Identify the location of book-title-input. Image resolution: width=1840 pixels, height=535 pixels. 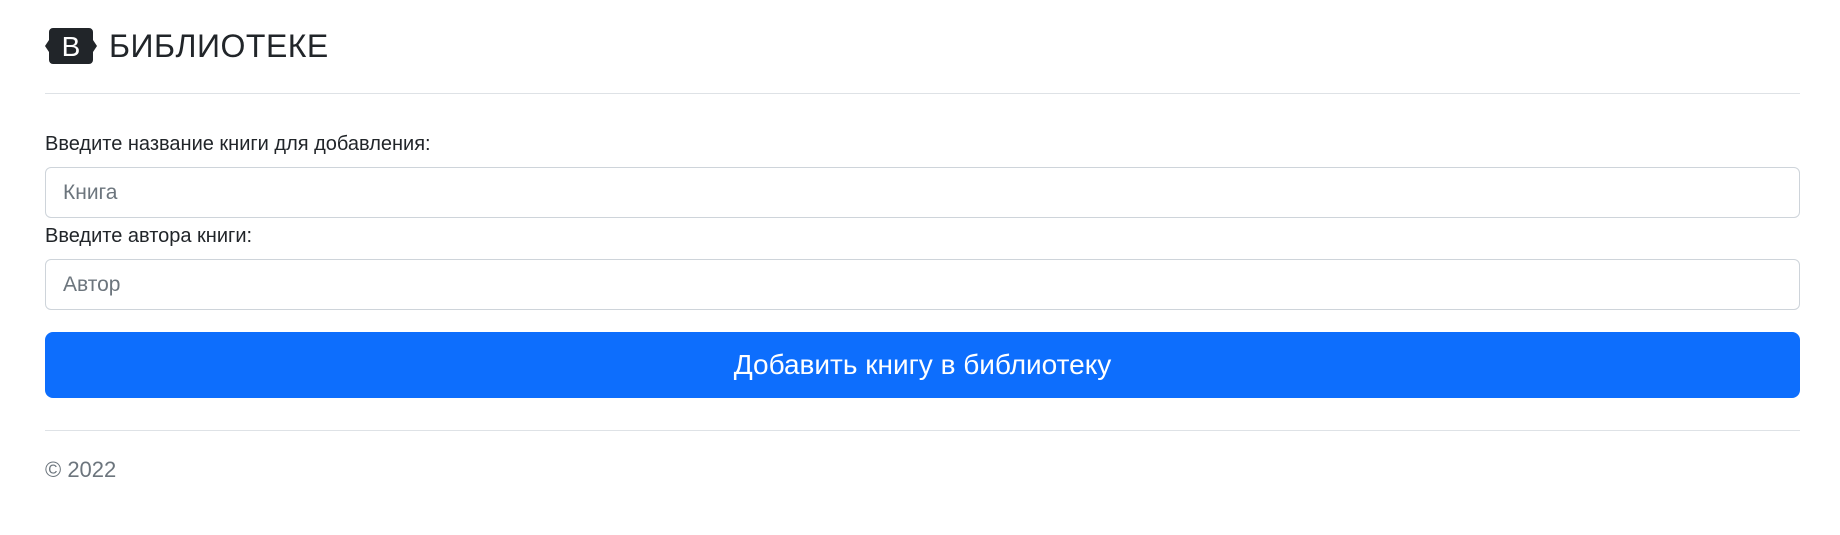
(922, 192).